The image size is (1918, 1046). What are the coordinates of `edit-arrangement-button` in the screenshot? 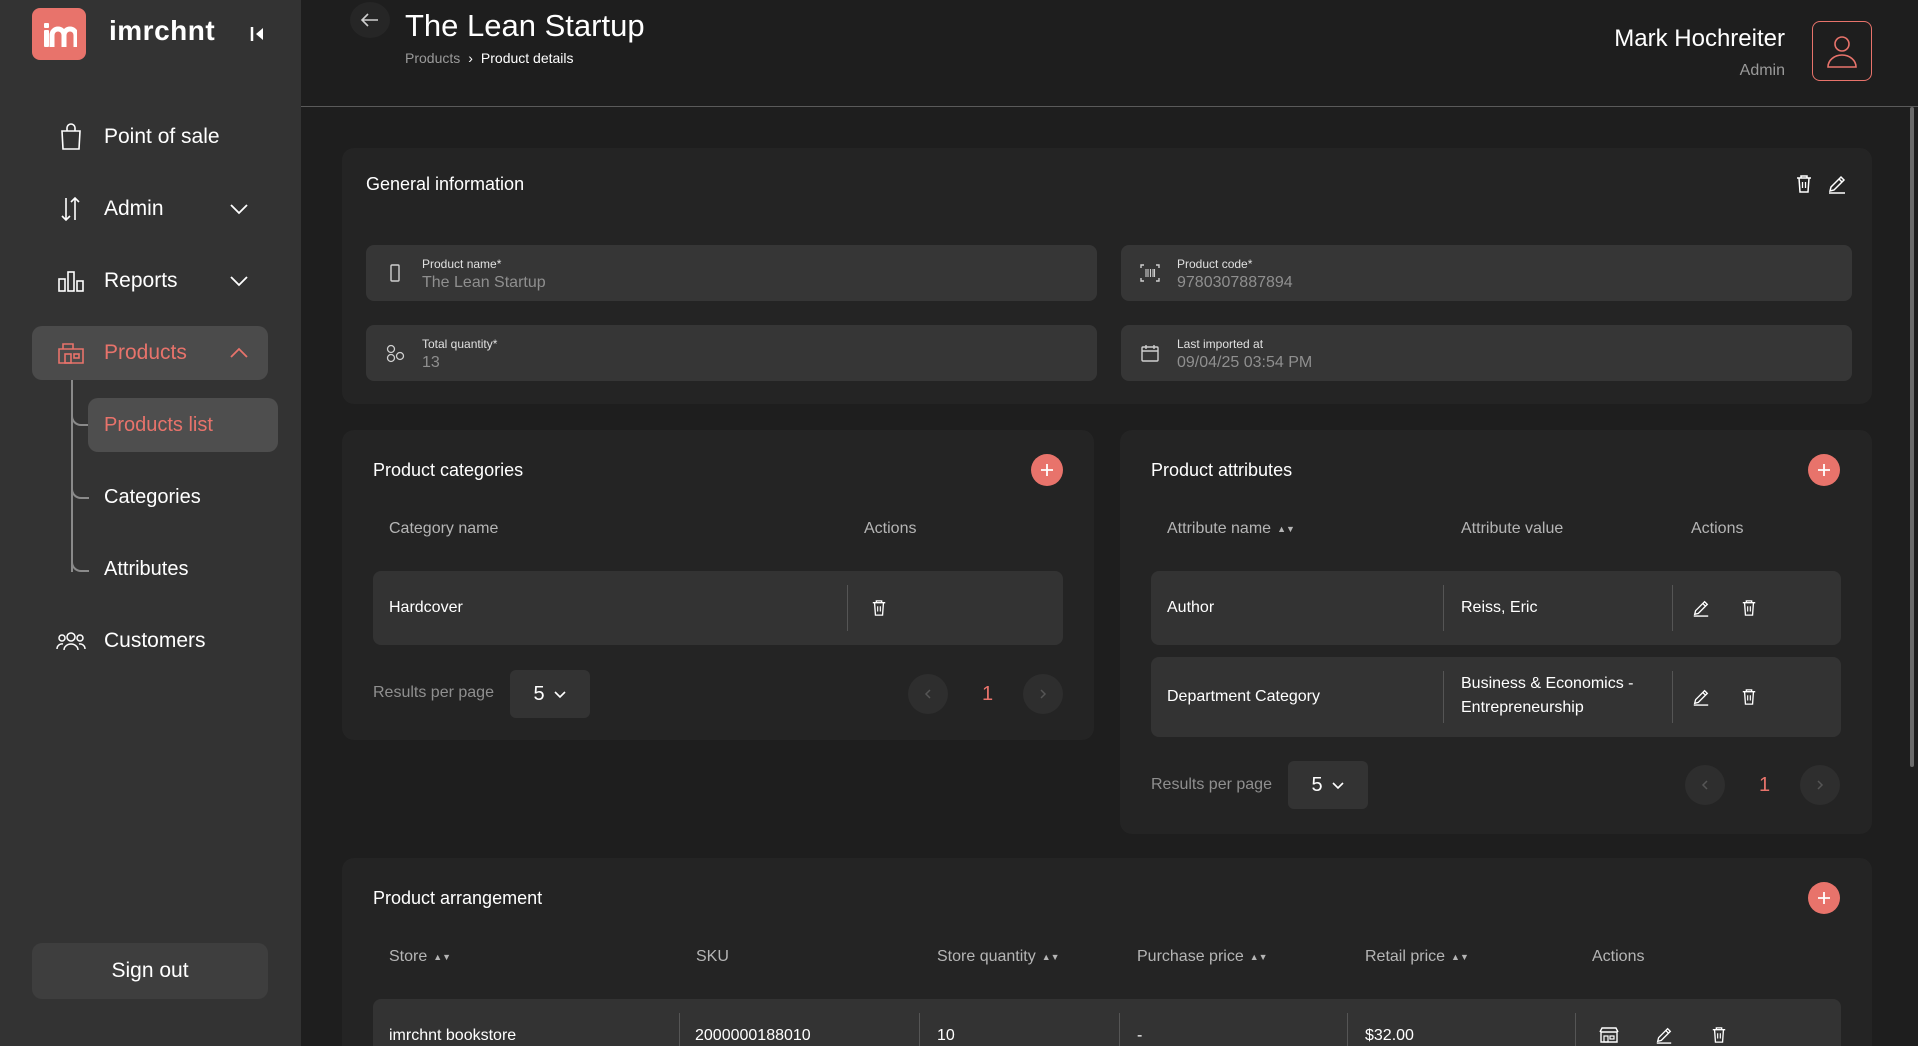 It's located at (1664, 1034).